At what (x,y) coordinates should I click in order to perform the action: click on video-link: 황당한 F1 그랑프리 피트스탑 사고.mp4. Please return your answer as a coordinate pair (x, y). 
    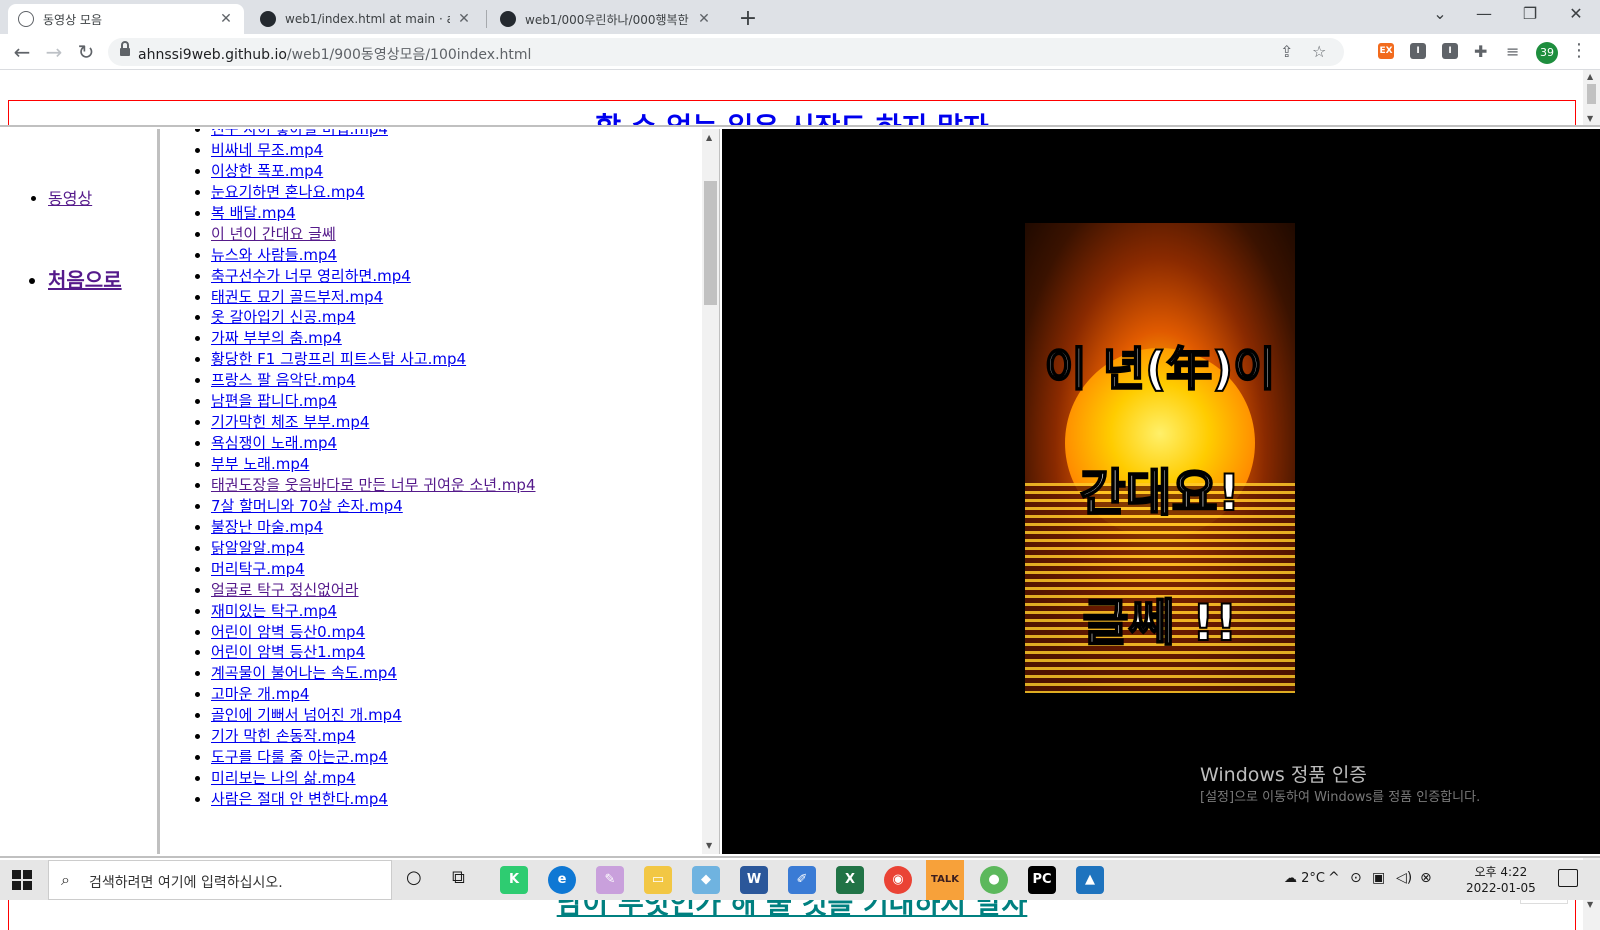
    Looking at the image, I should click on (338, 359).